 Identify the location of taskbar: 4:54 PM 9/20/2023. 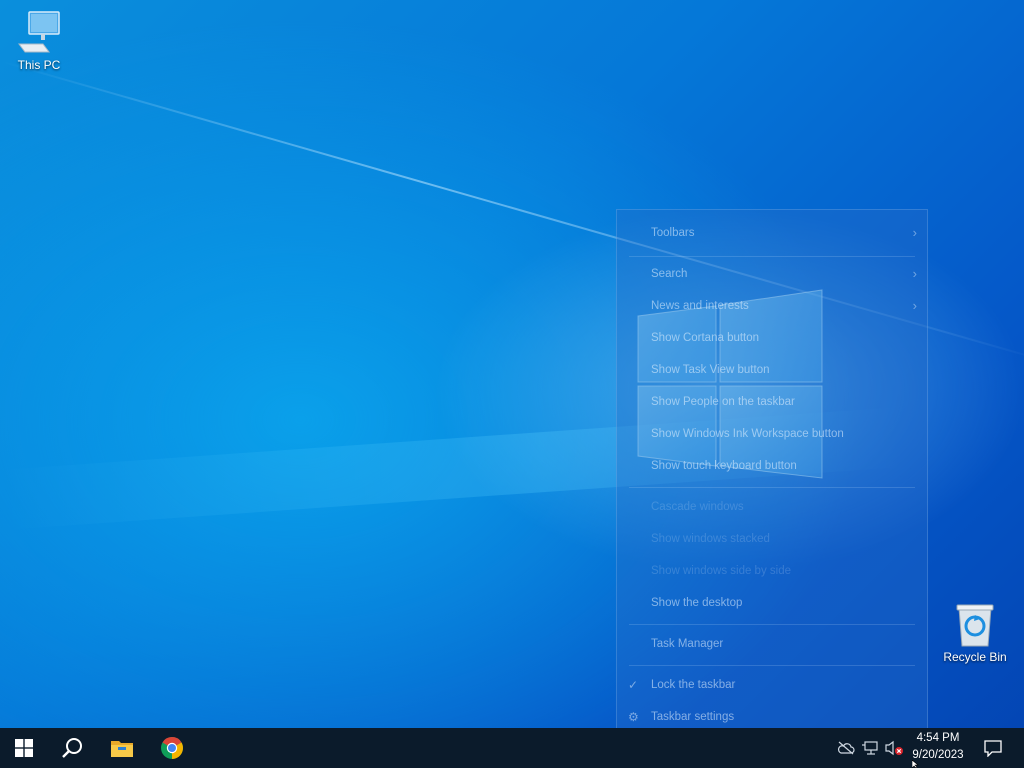
(512, 748).